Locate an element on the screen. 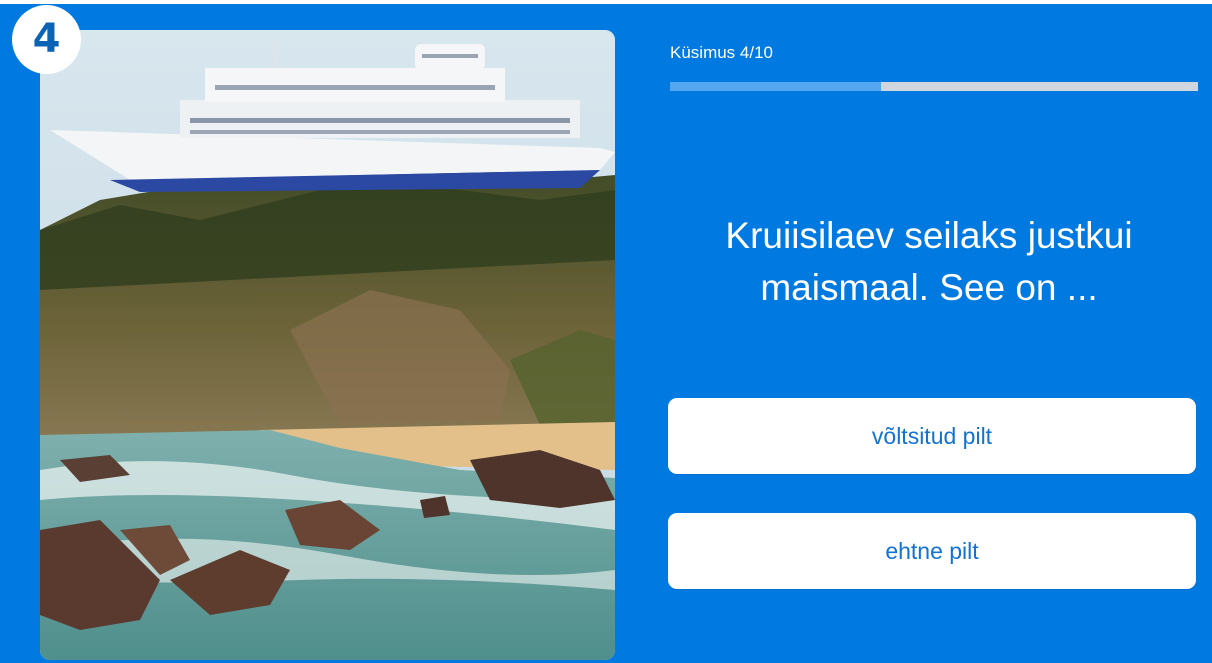  answer-button-fake: võltsitud pilt is located at coordinates (932, 436).